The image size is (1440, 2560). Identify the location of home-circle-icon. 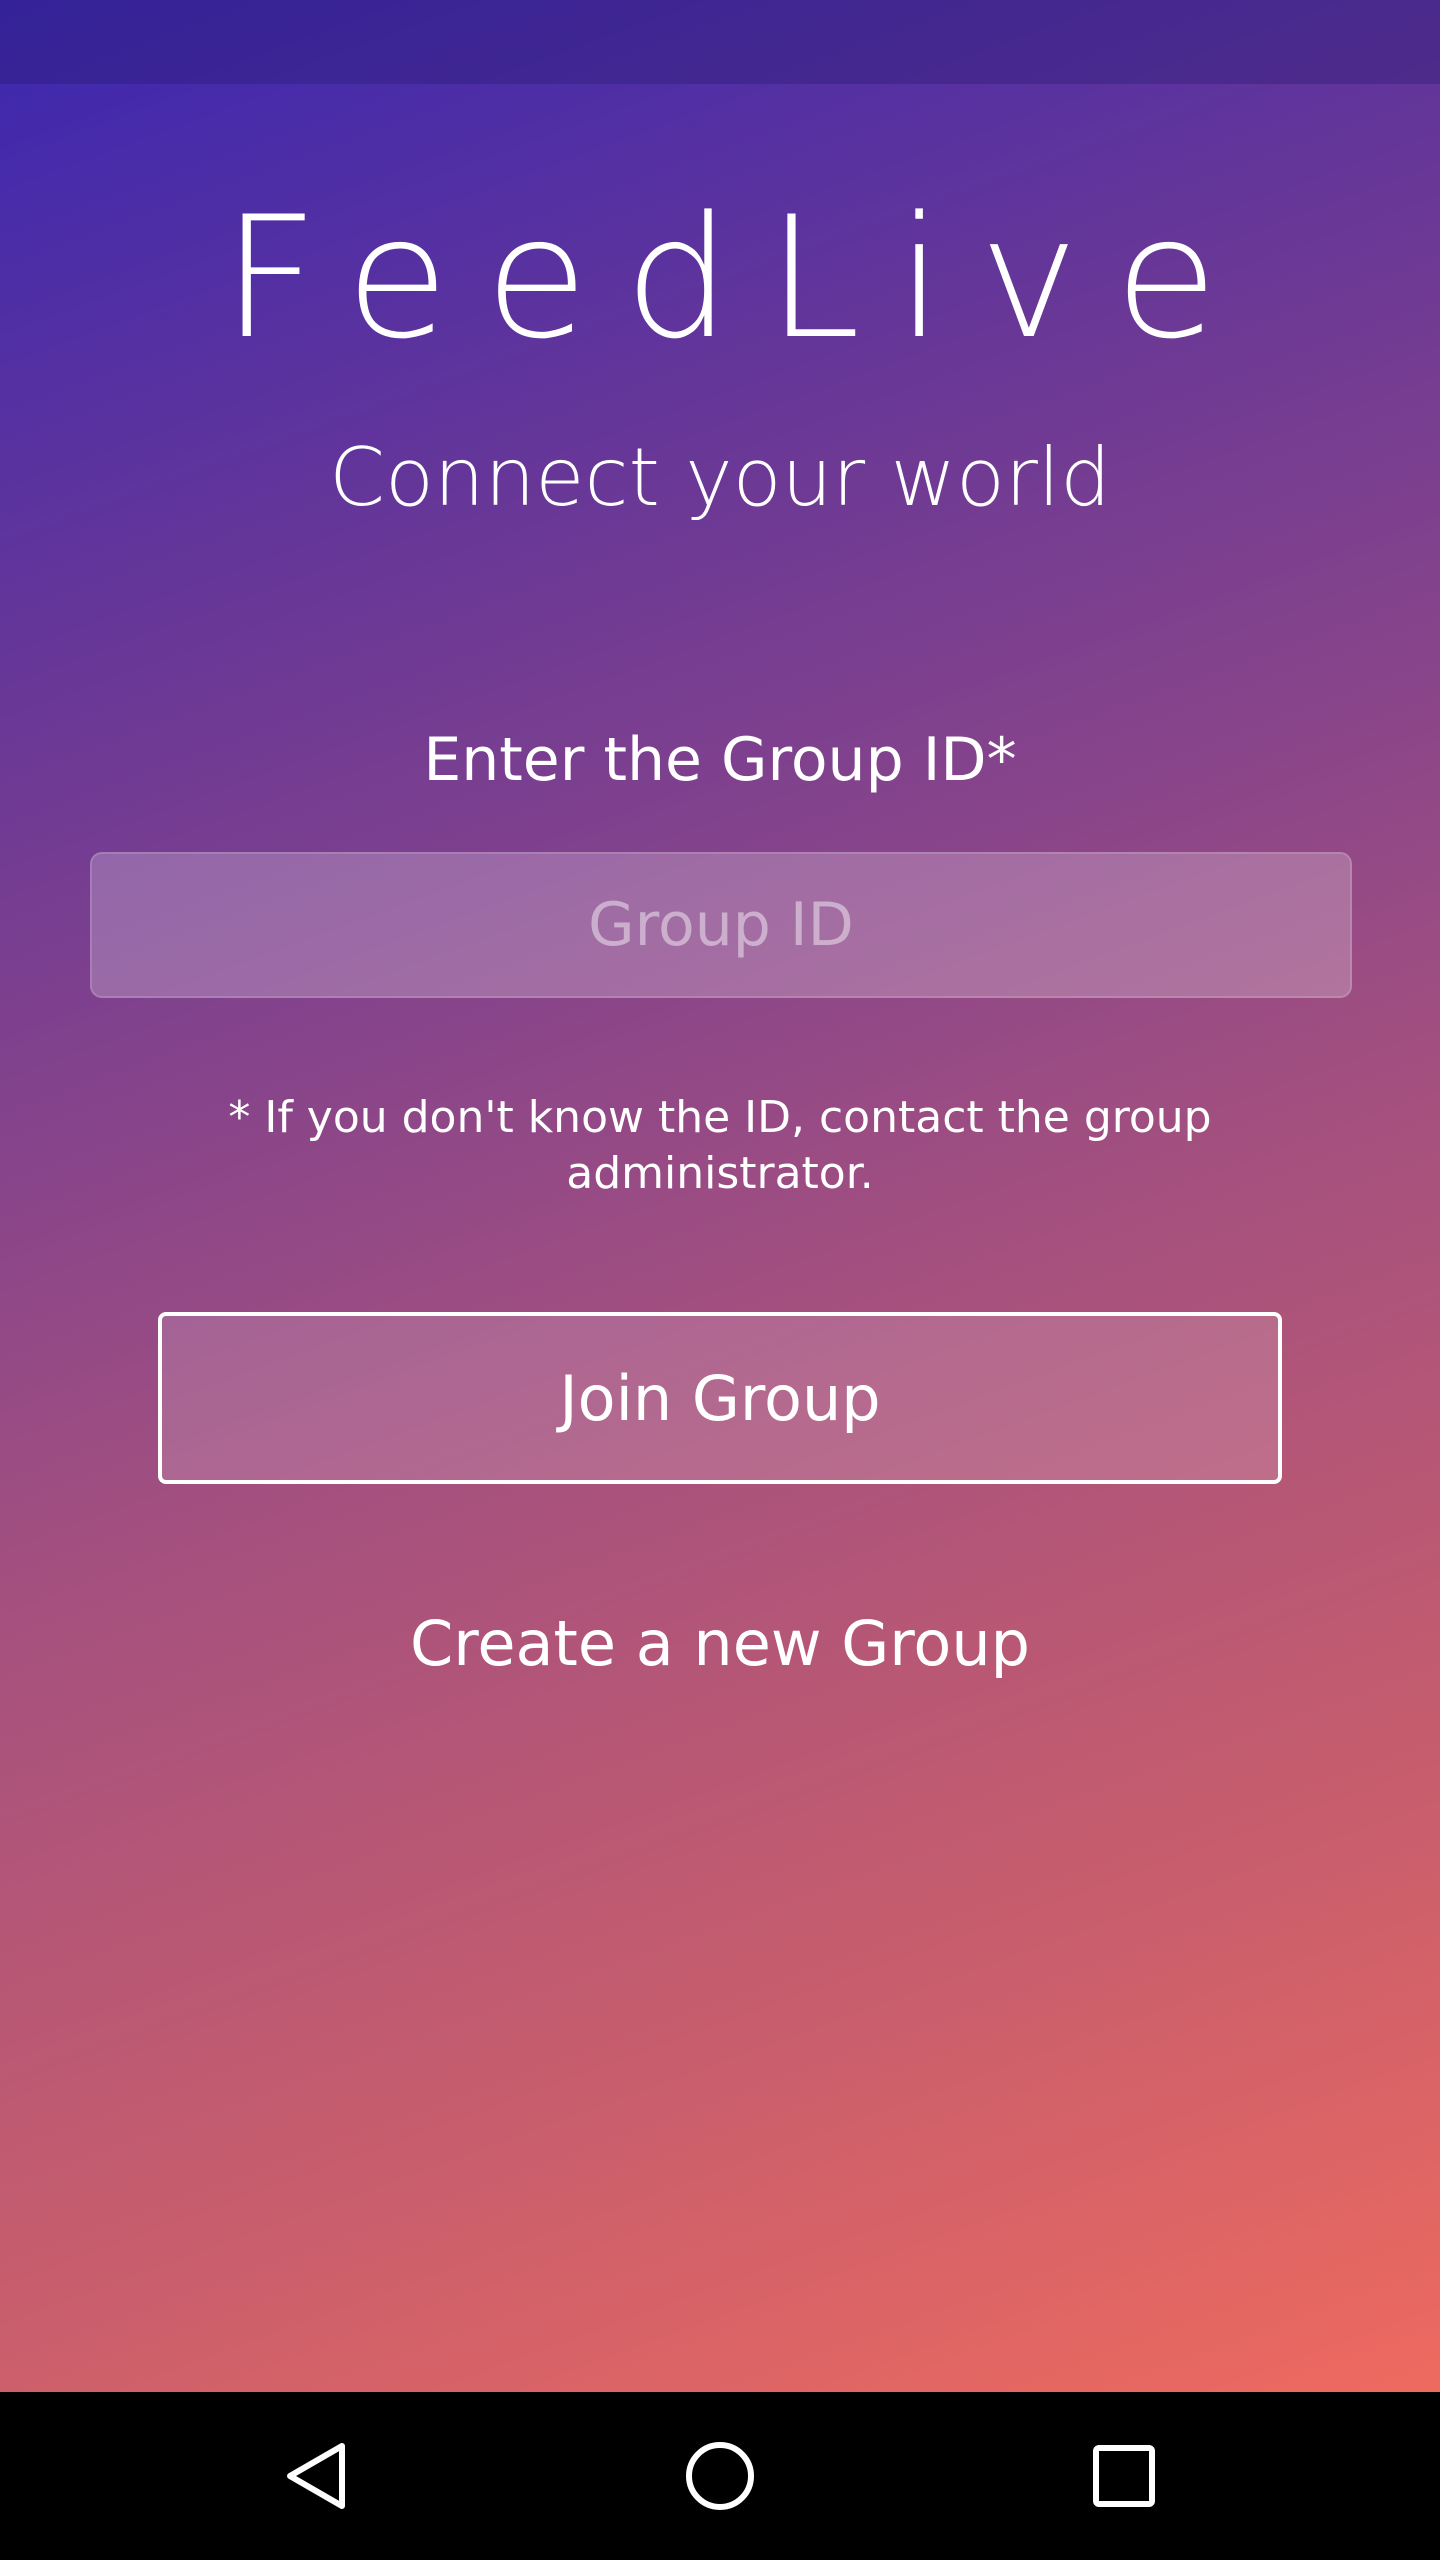
(720, 2476).